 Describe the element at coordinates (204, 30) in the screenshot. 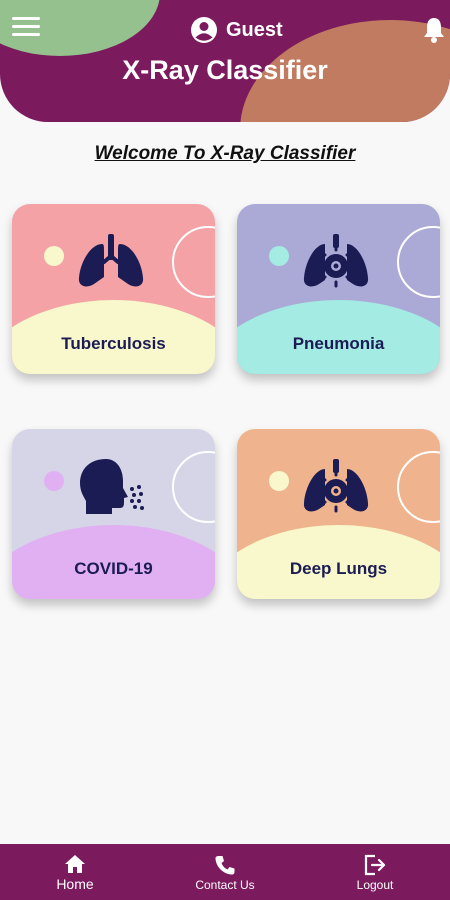

I see `account-circle-icon` at that location.